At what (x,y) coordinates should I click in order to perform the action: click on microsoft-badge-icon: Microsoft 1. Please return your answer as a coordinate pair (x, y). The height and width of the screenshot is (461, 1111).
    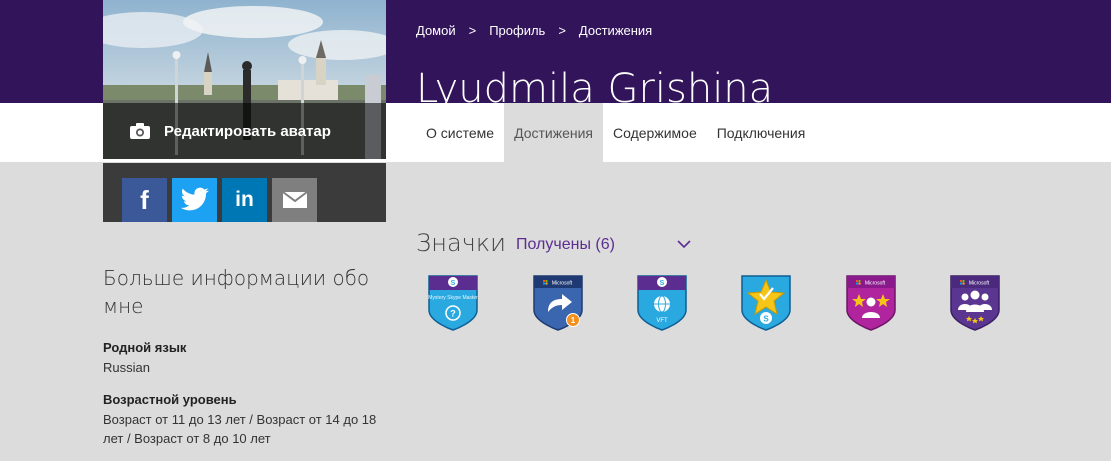
    Looking at the image, I should click on (558, 303).